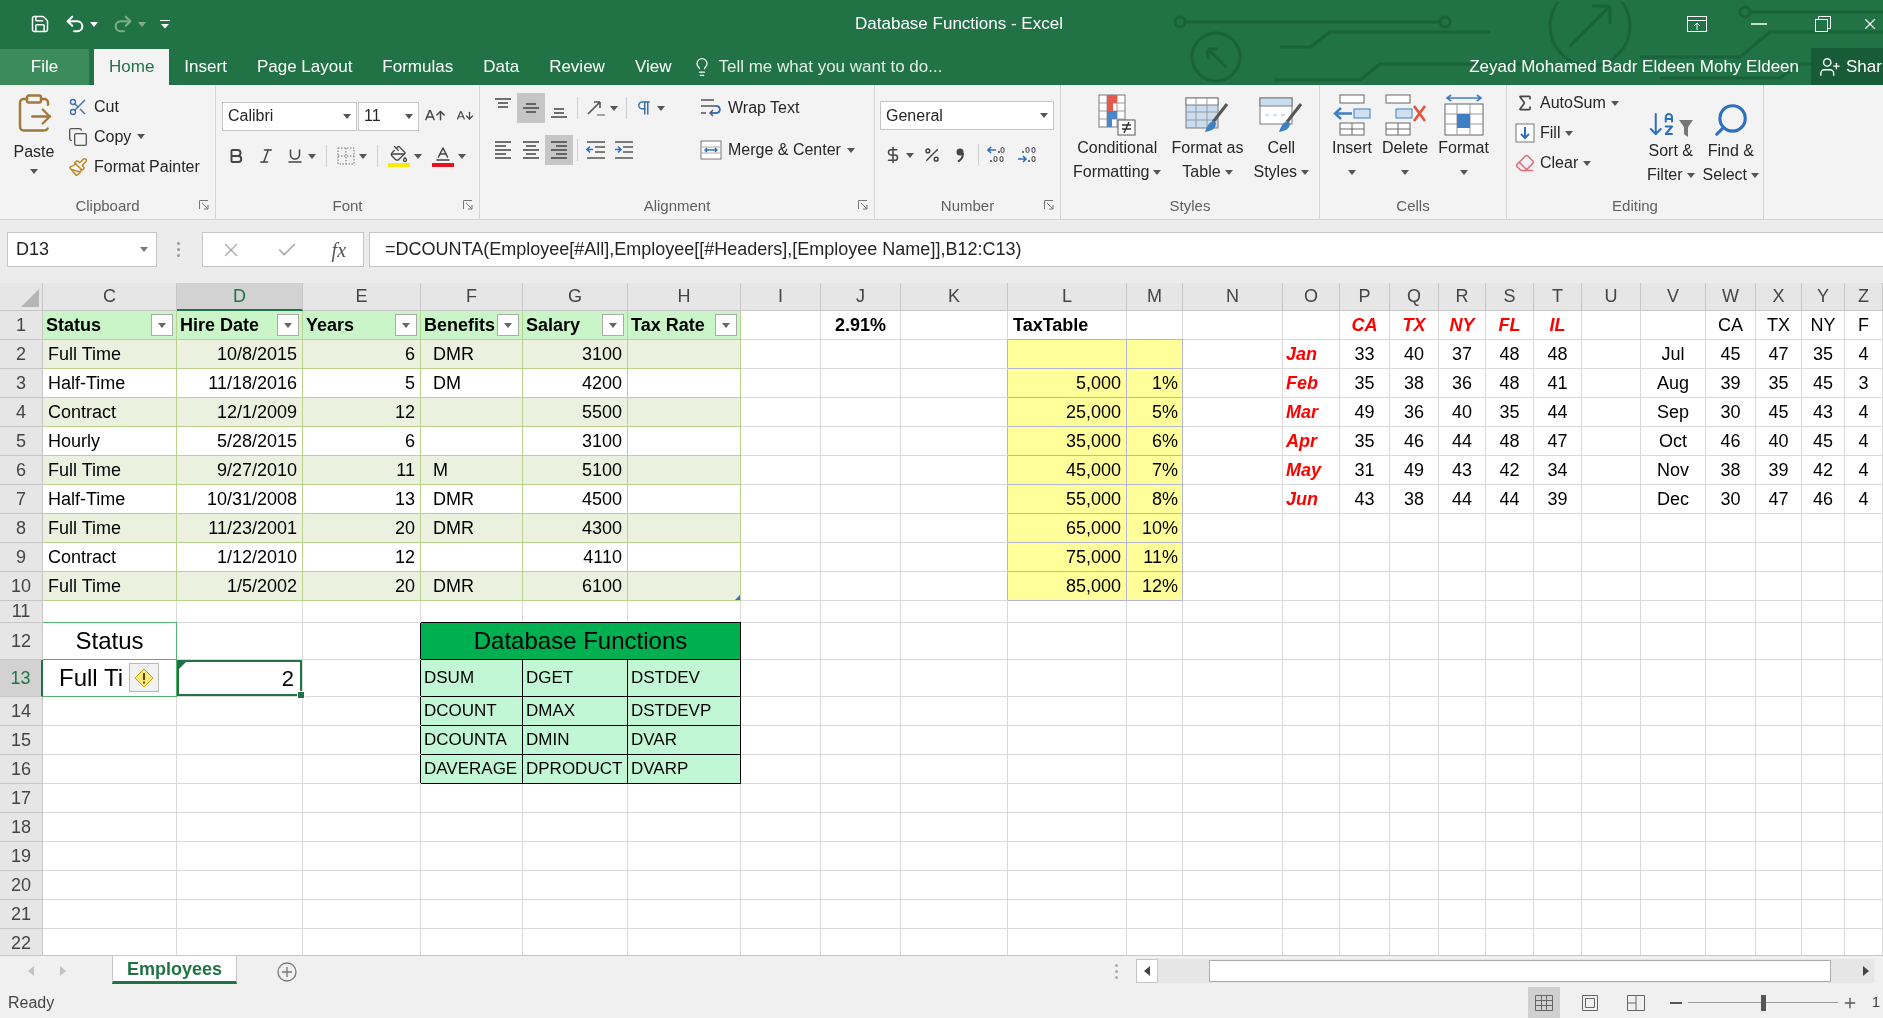 The height and width of the screenshot is (1018, 1883). Describe the element at coordinates (472, 297) in the screenshot. I see `column-header: F` at that location.